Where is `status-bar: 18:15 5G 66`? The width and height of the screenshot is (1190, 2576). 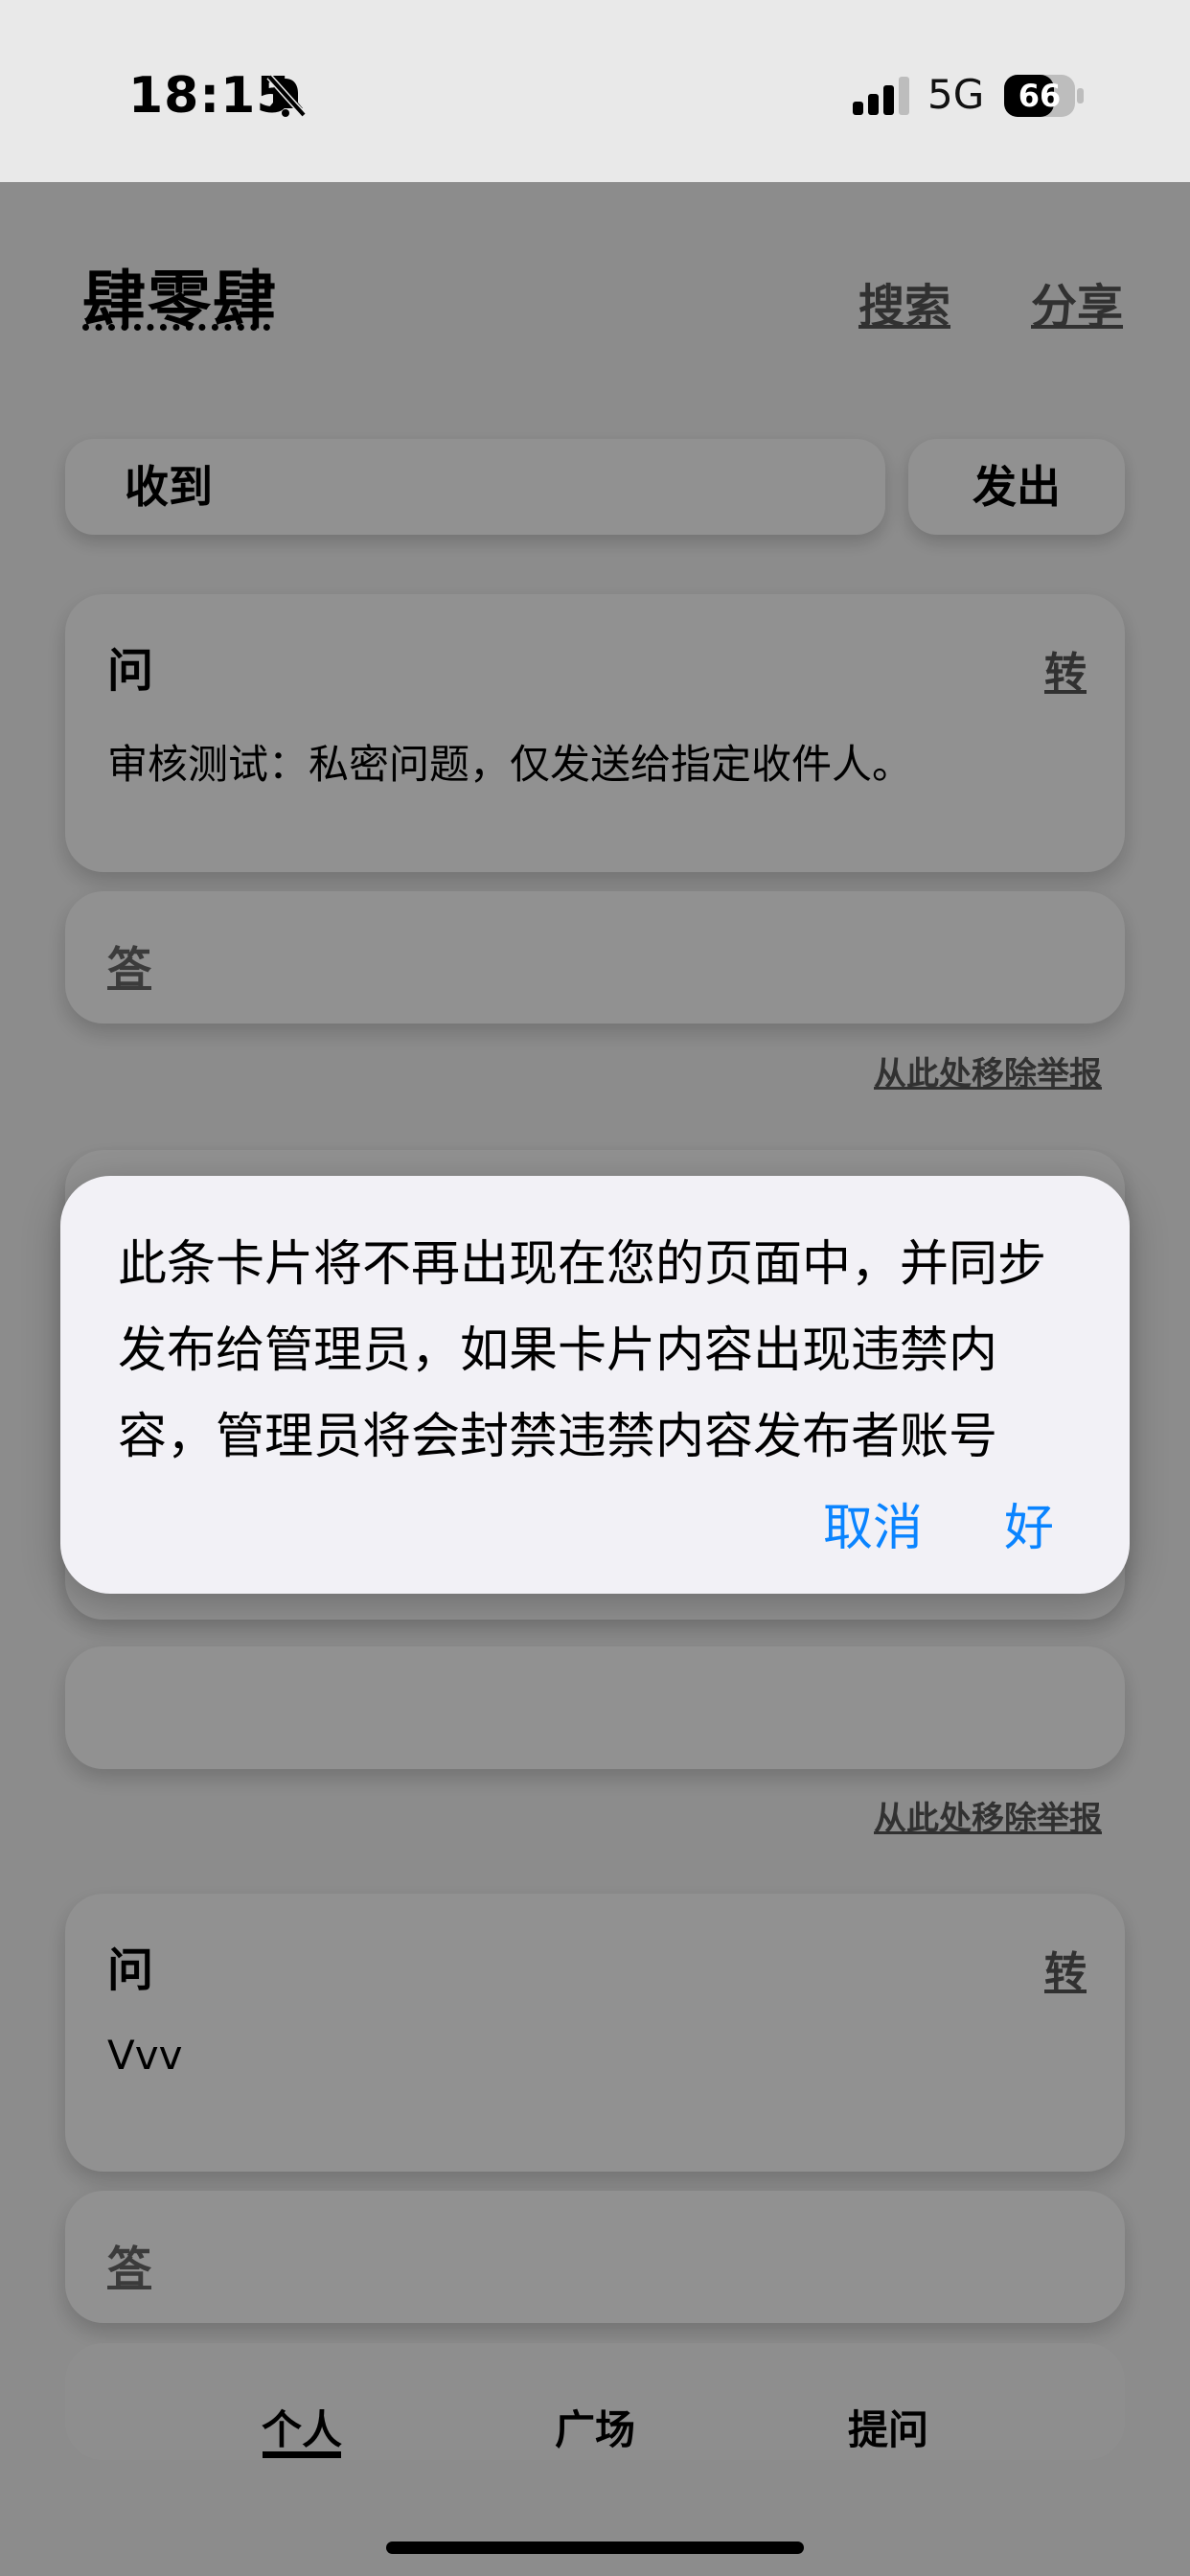
status-bar: 18:15 5G 66 is located at coordinates (595, 91).